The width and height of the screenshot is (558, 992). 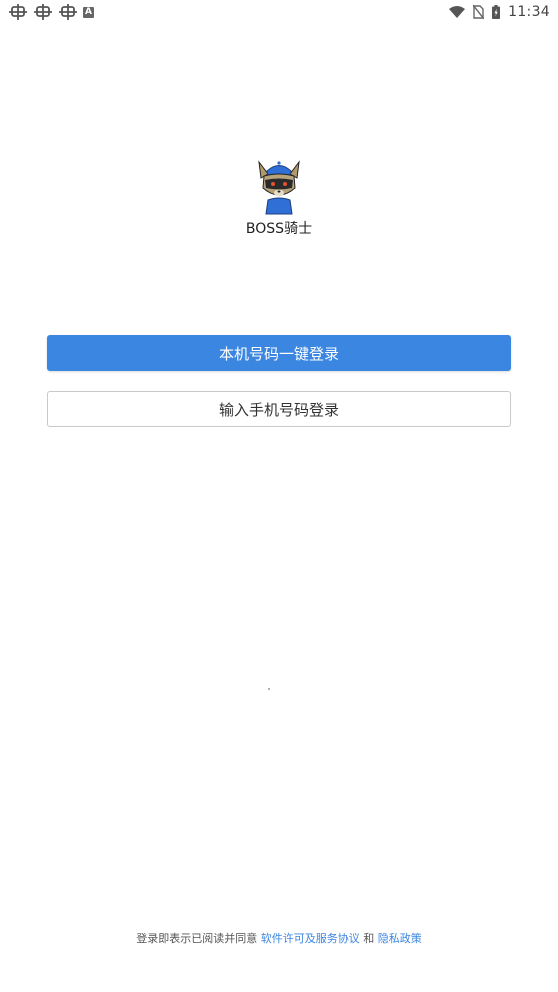 What do you see at coordinates (457, 11) in the screenshot?
I see `wifi-icon` at bounding box center [457, 11].